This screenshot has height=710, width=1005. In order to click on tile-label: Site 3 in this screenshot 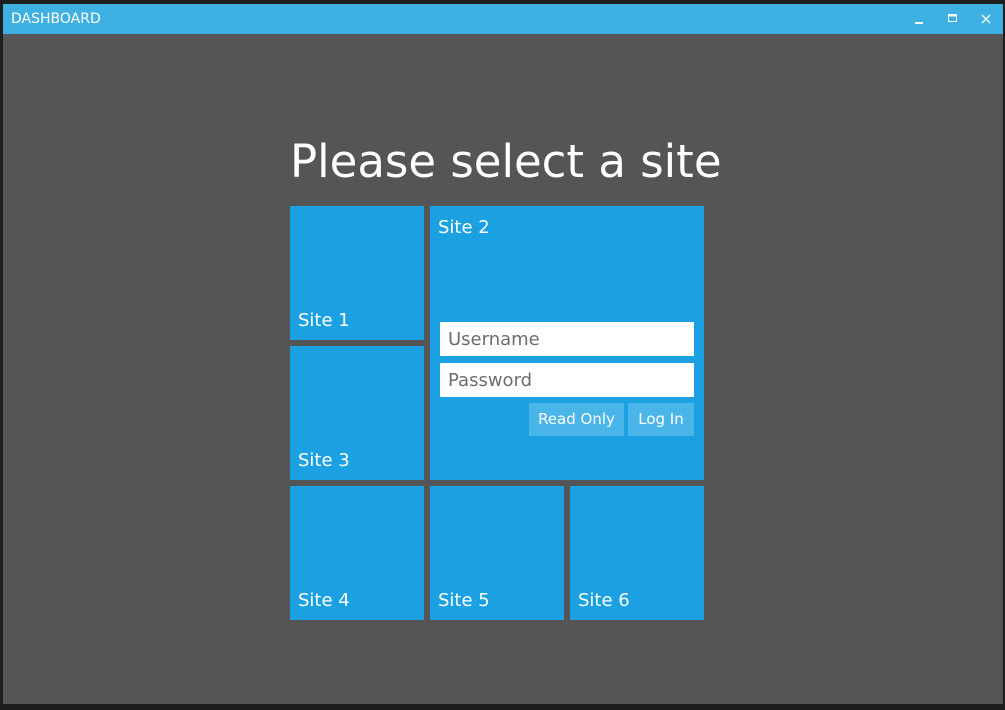, I will do `click(324, 460)`.